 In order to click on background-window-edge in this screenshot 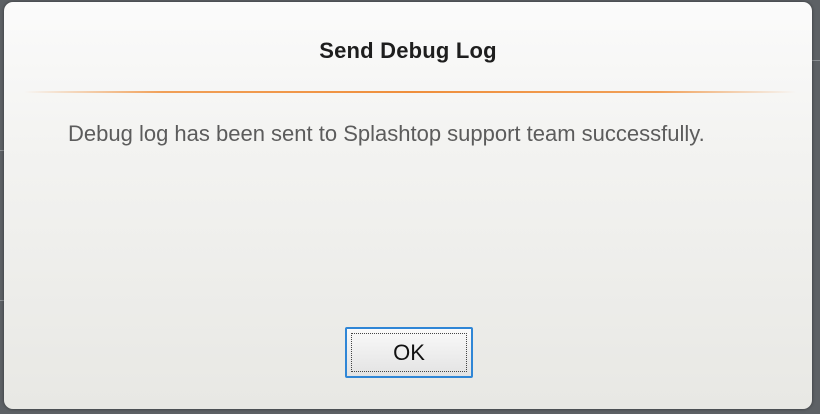, I will do `click(816, 60)`.